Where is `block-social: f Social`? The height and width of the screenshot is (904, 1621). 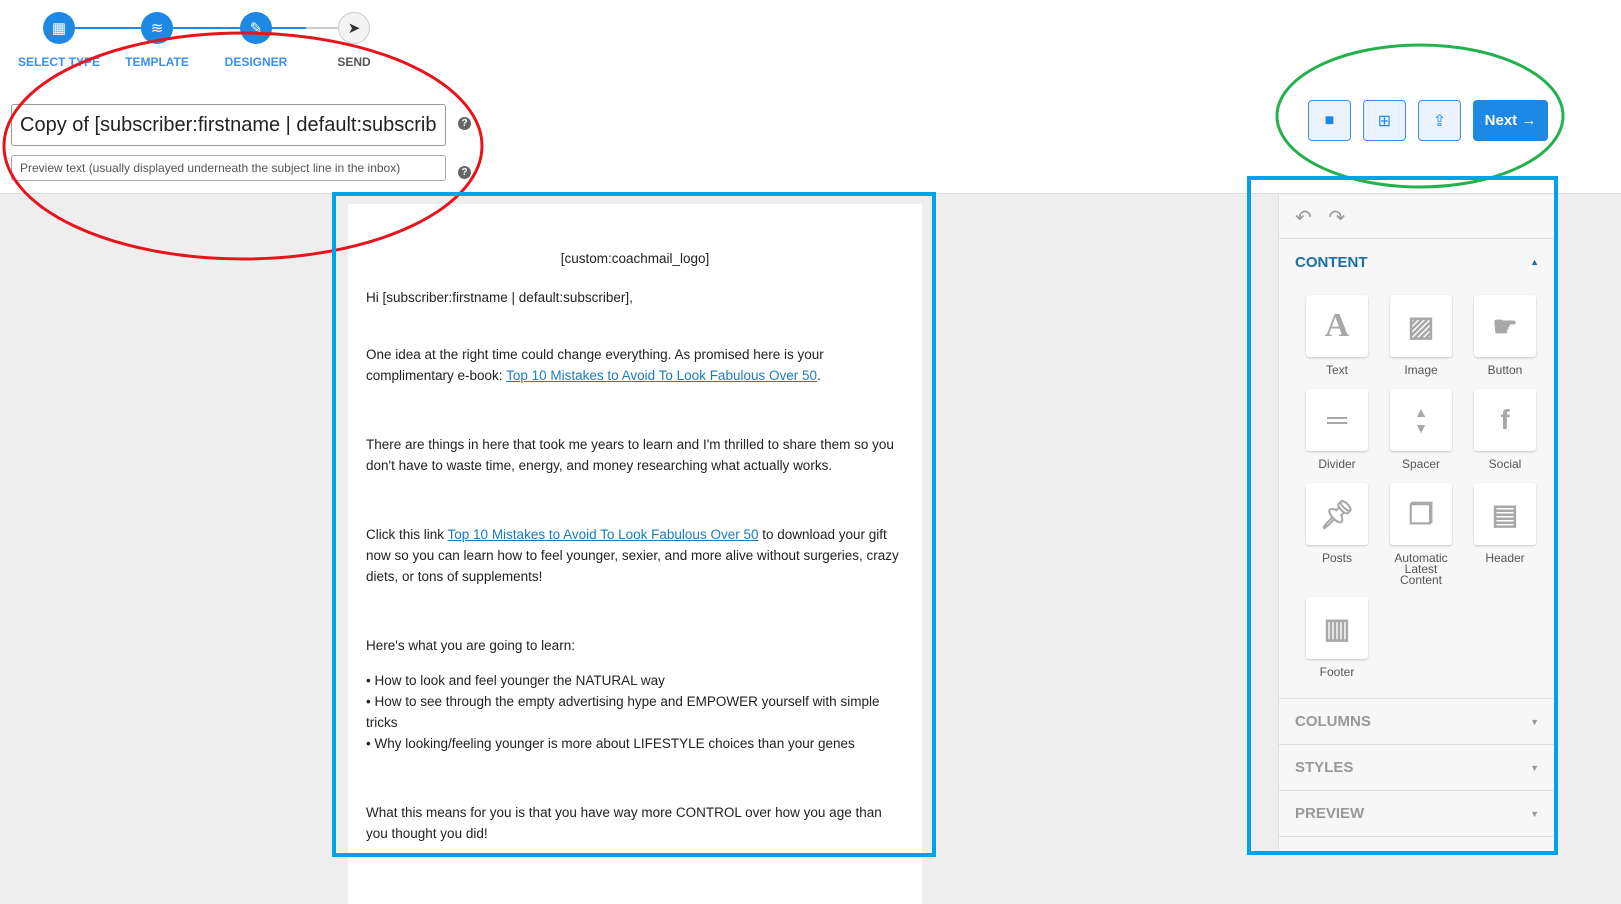 block-social: f Social is located at coordinates (1505, 436).